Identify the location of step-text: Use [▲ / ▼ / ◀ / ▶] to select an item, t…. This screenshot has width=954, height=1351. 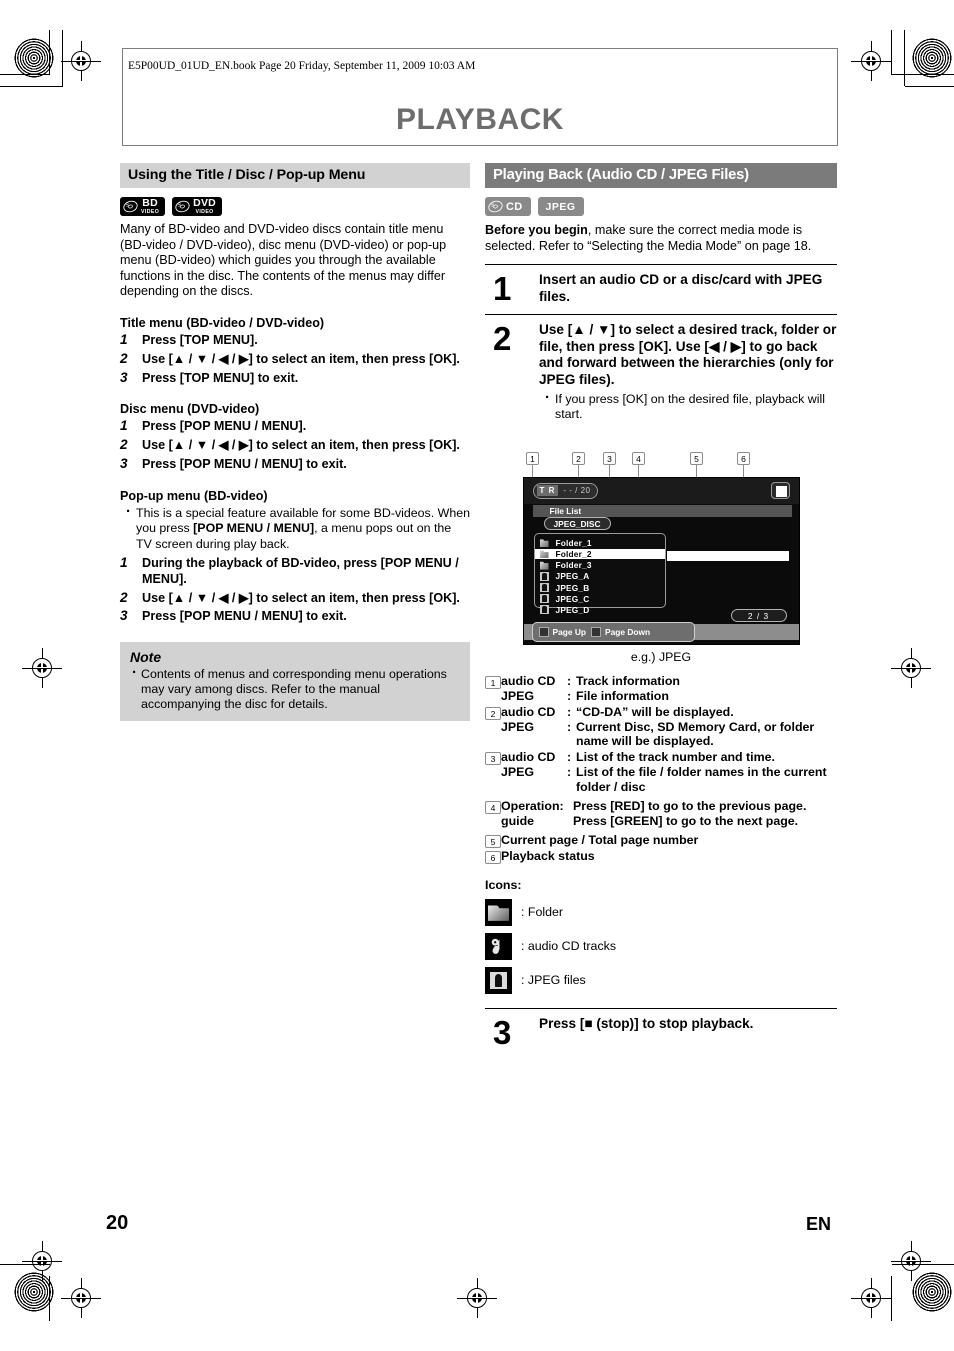
(301, 445).